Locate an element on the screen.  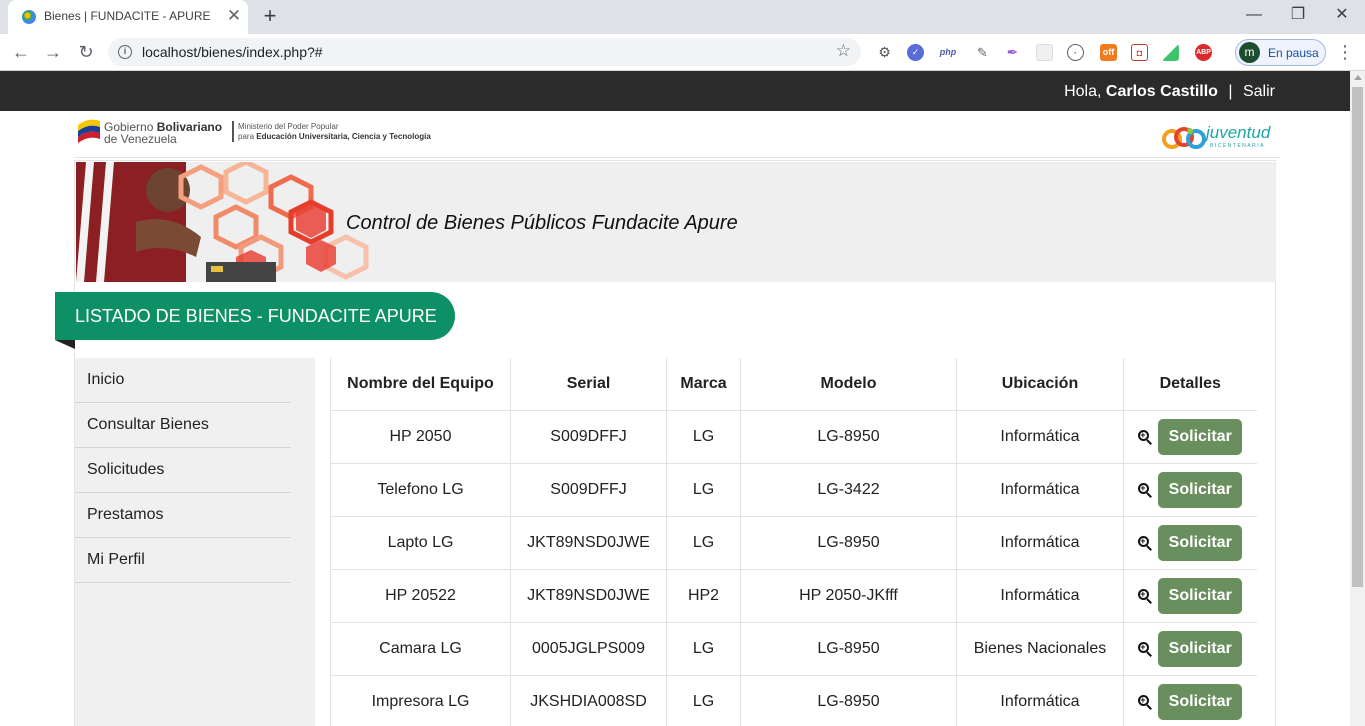
extension-triangle-icon is located at coordinates (1170, 52).